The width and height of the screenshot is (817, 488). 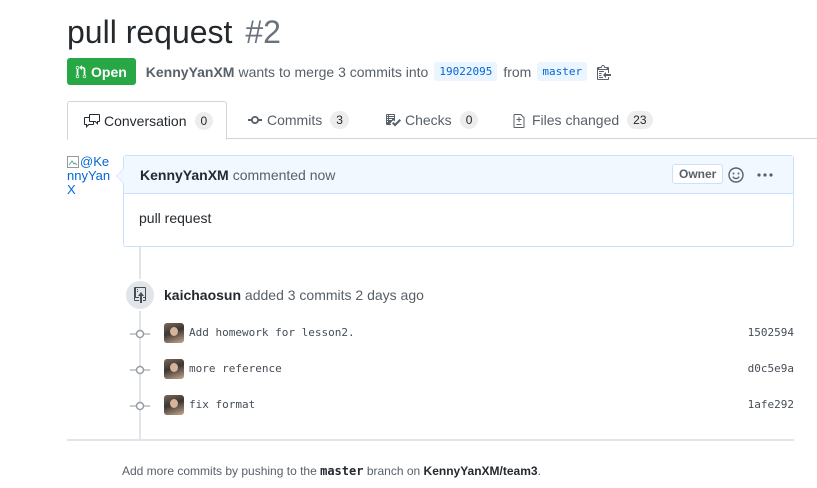 What do you see at coordinates (771, 404) in the screenshot?
I see `commit-sha: 1afe292` at bounding box center [771, 404].